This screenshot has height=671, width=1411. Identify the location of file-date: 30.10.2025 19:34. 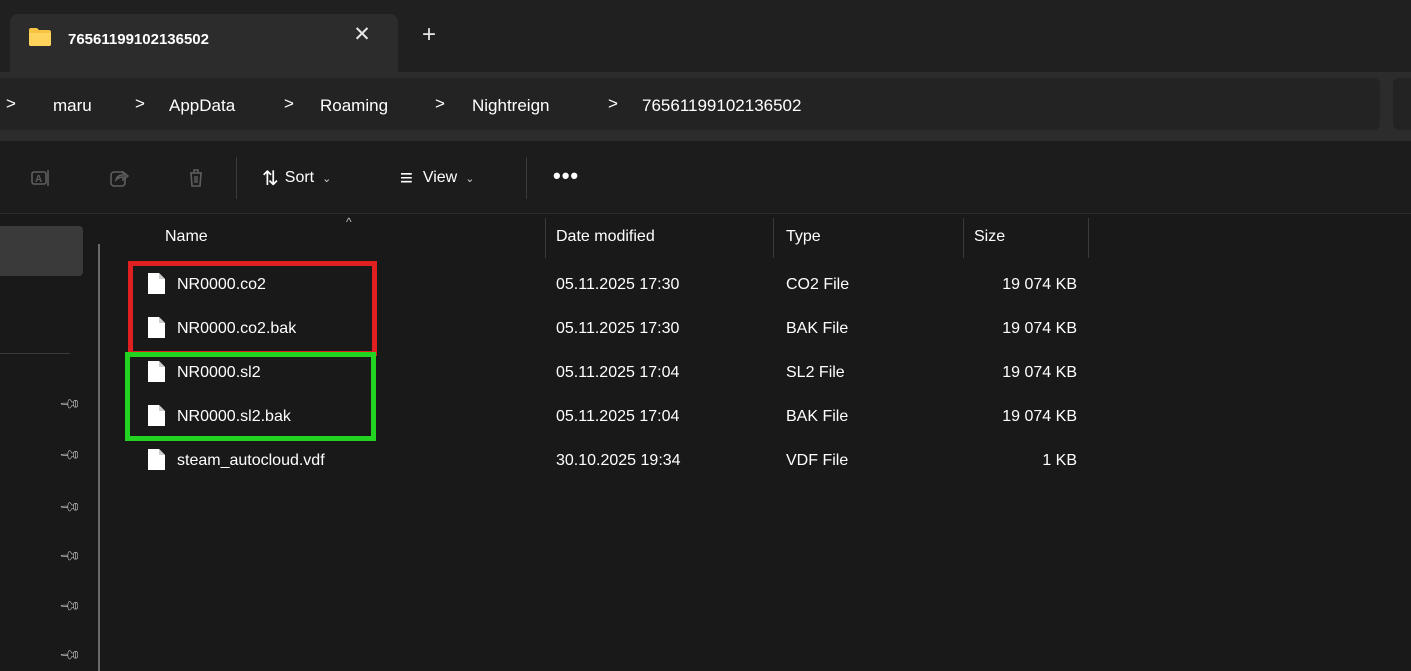
(618, 460).